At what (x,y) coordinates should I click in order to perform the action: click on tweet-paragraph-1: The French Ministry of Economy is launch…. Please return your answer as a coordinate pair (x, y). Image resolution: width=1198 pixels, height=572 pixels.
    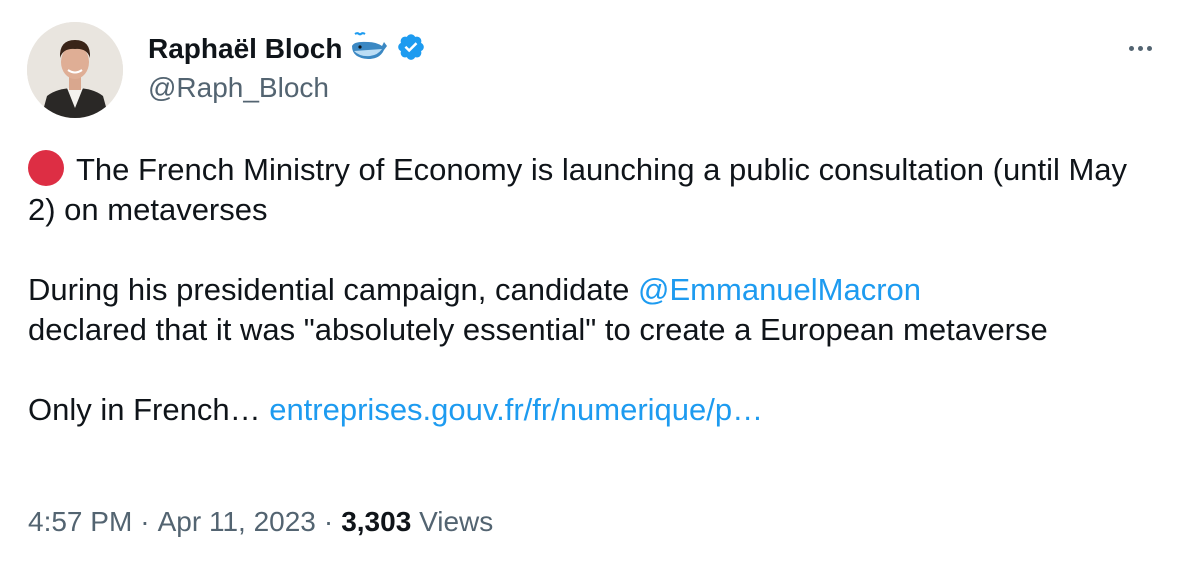
    Looking at the image, I should click on (588, 190).